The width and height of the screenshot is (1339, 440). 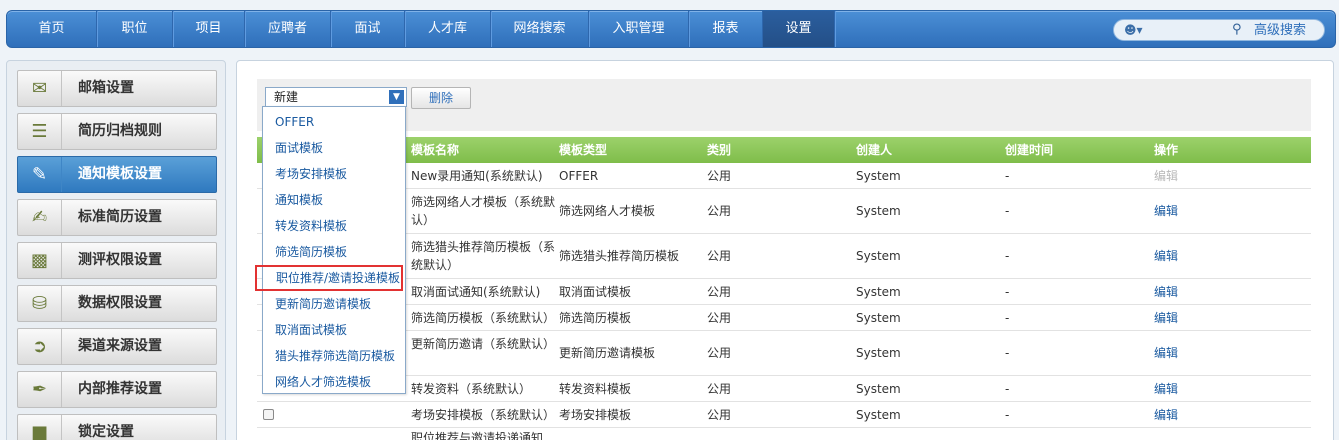 What do you see at coordinates (784, 318) in the screenshot?
I see `table-row: 筛选简历模板（系统默认） 筛选简历模板 公用 System - 编辑` at bounding box center [784, 318].